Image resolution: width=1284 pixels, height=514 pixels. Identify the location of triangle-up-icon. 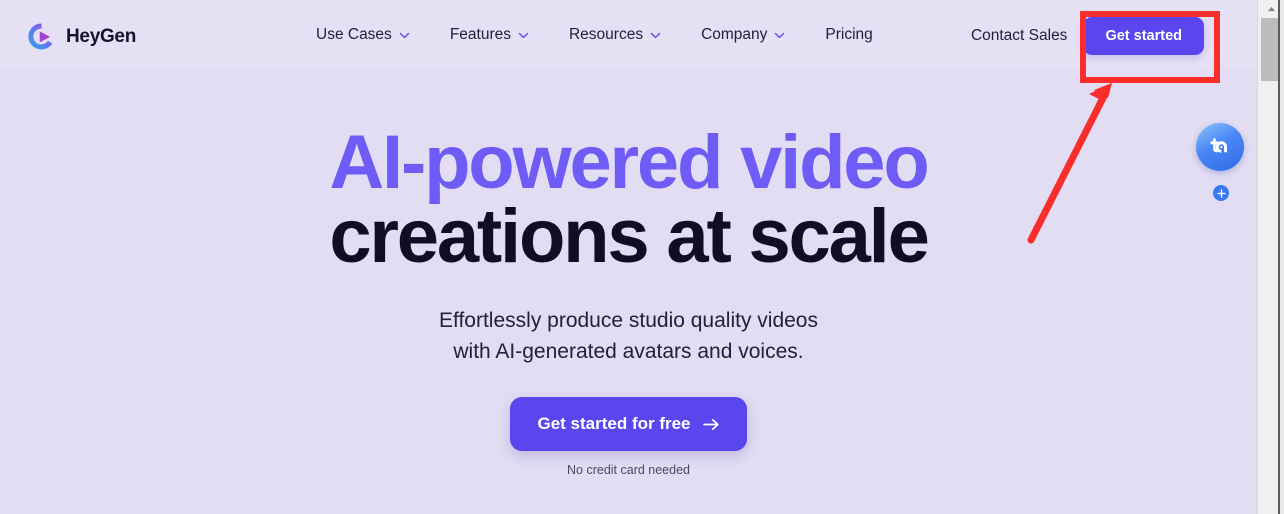
(1271, 8).